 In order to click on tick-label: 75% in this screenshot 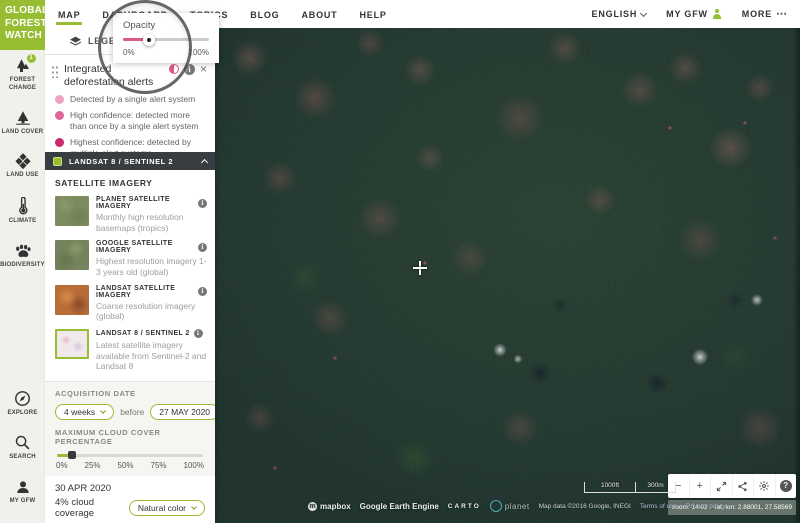, I will do `click(158, 465)`.